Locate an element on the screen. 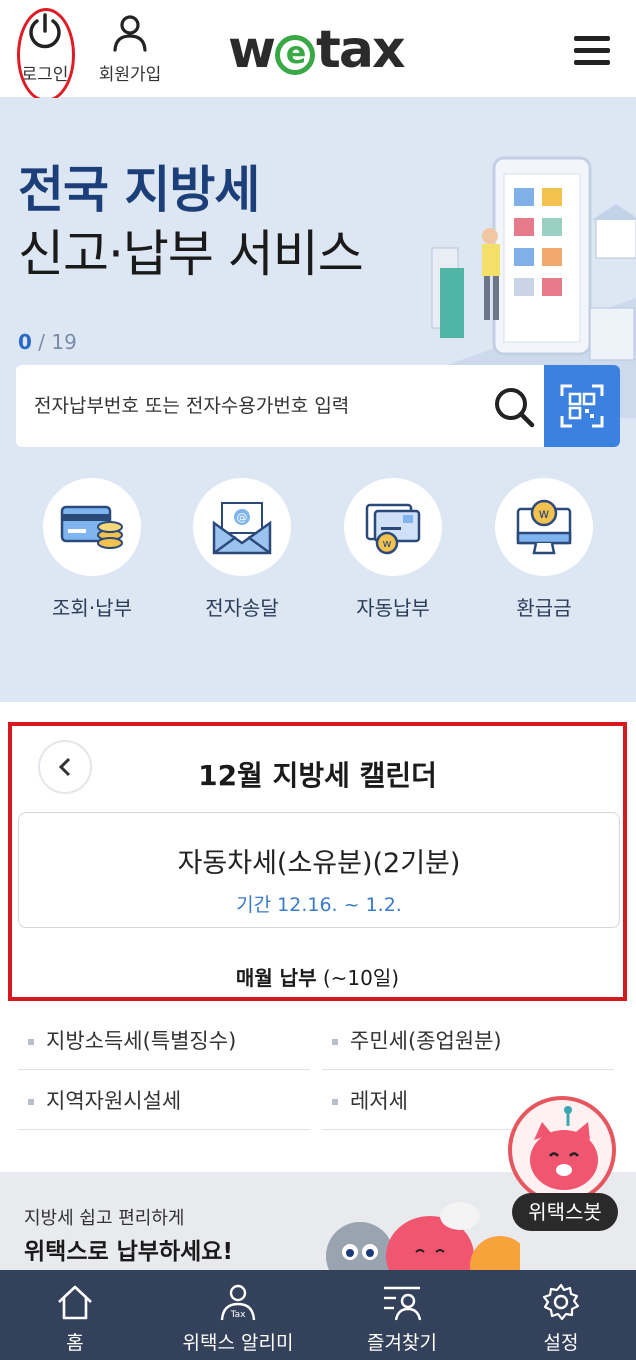 The height and width of the screenshot is (1360, 636). list-item: 지방소득세(특별징수) is located at coordinates (164, 1041).